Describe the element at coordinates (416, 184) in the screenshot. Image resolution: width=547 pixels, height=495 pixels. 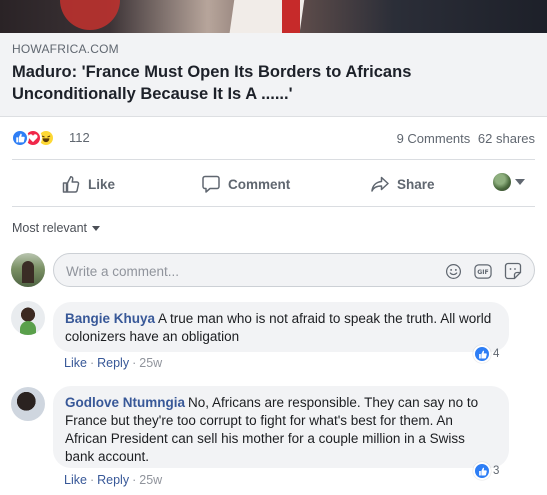
I see `share-button-label: Share` at that location.